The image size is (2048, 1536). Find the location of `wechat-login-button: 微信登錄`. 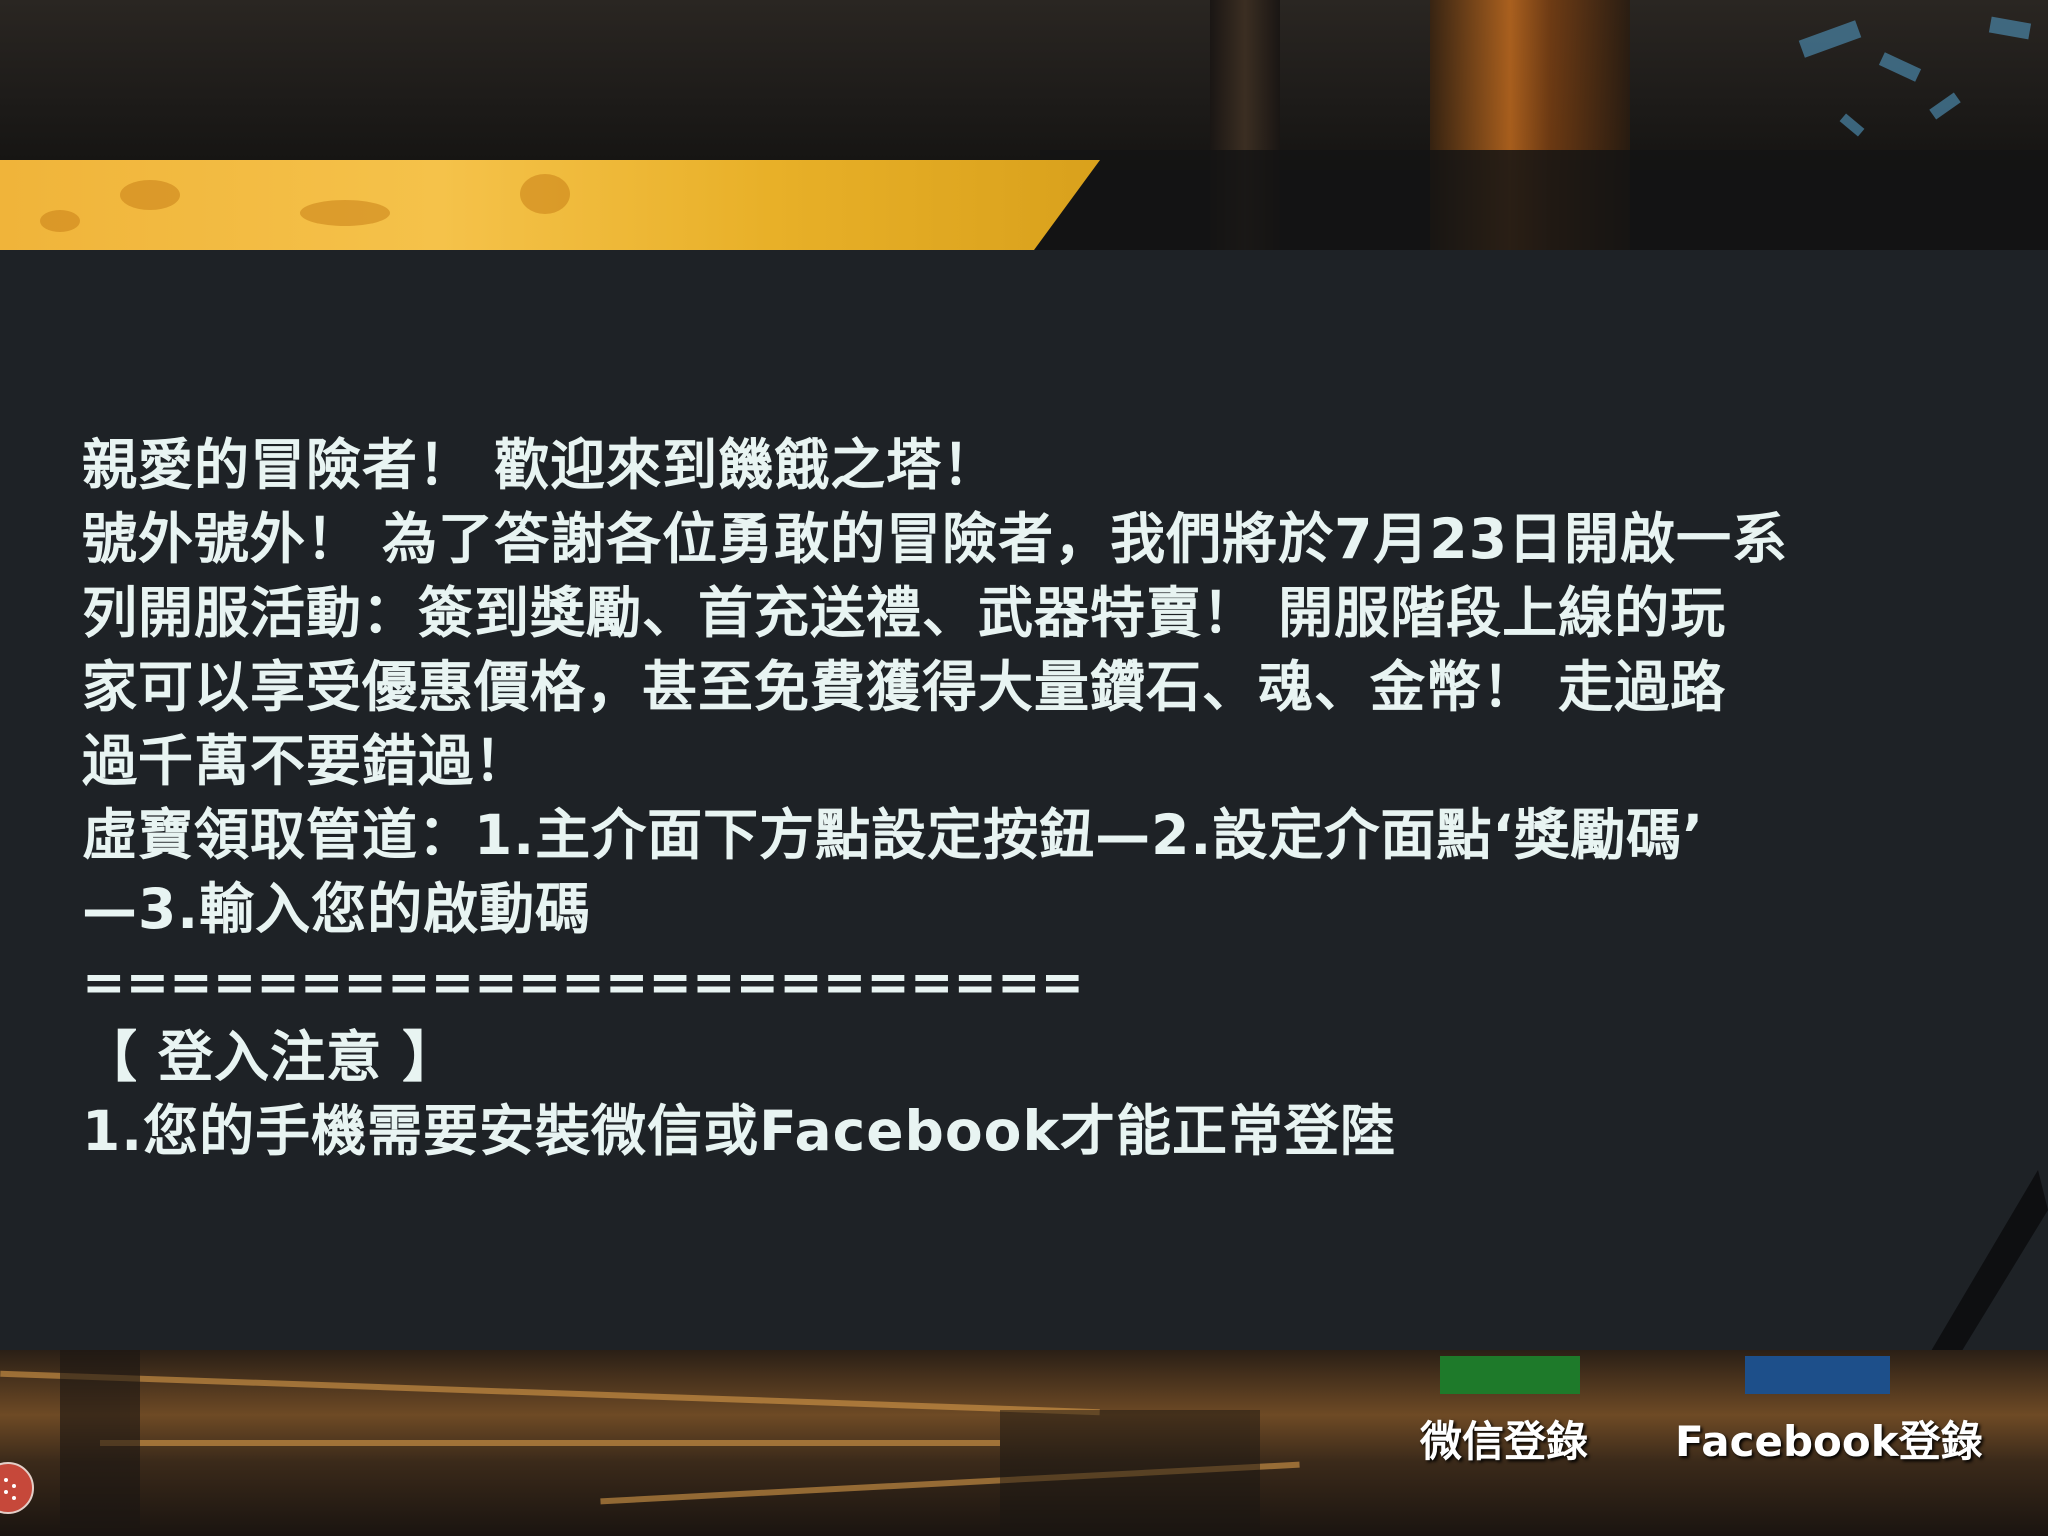

wechat-login-button: 微信登錄 is located at coordinates (1504, 1442).